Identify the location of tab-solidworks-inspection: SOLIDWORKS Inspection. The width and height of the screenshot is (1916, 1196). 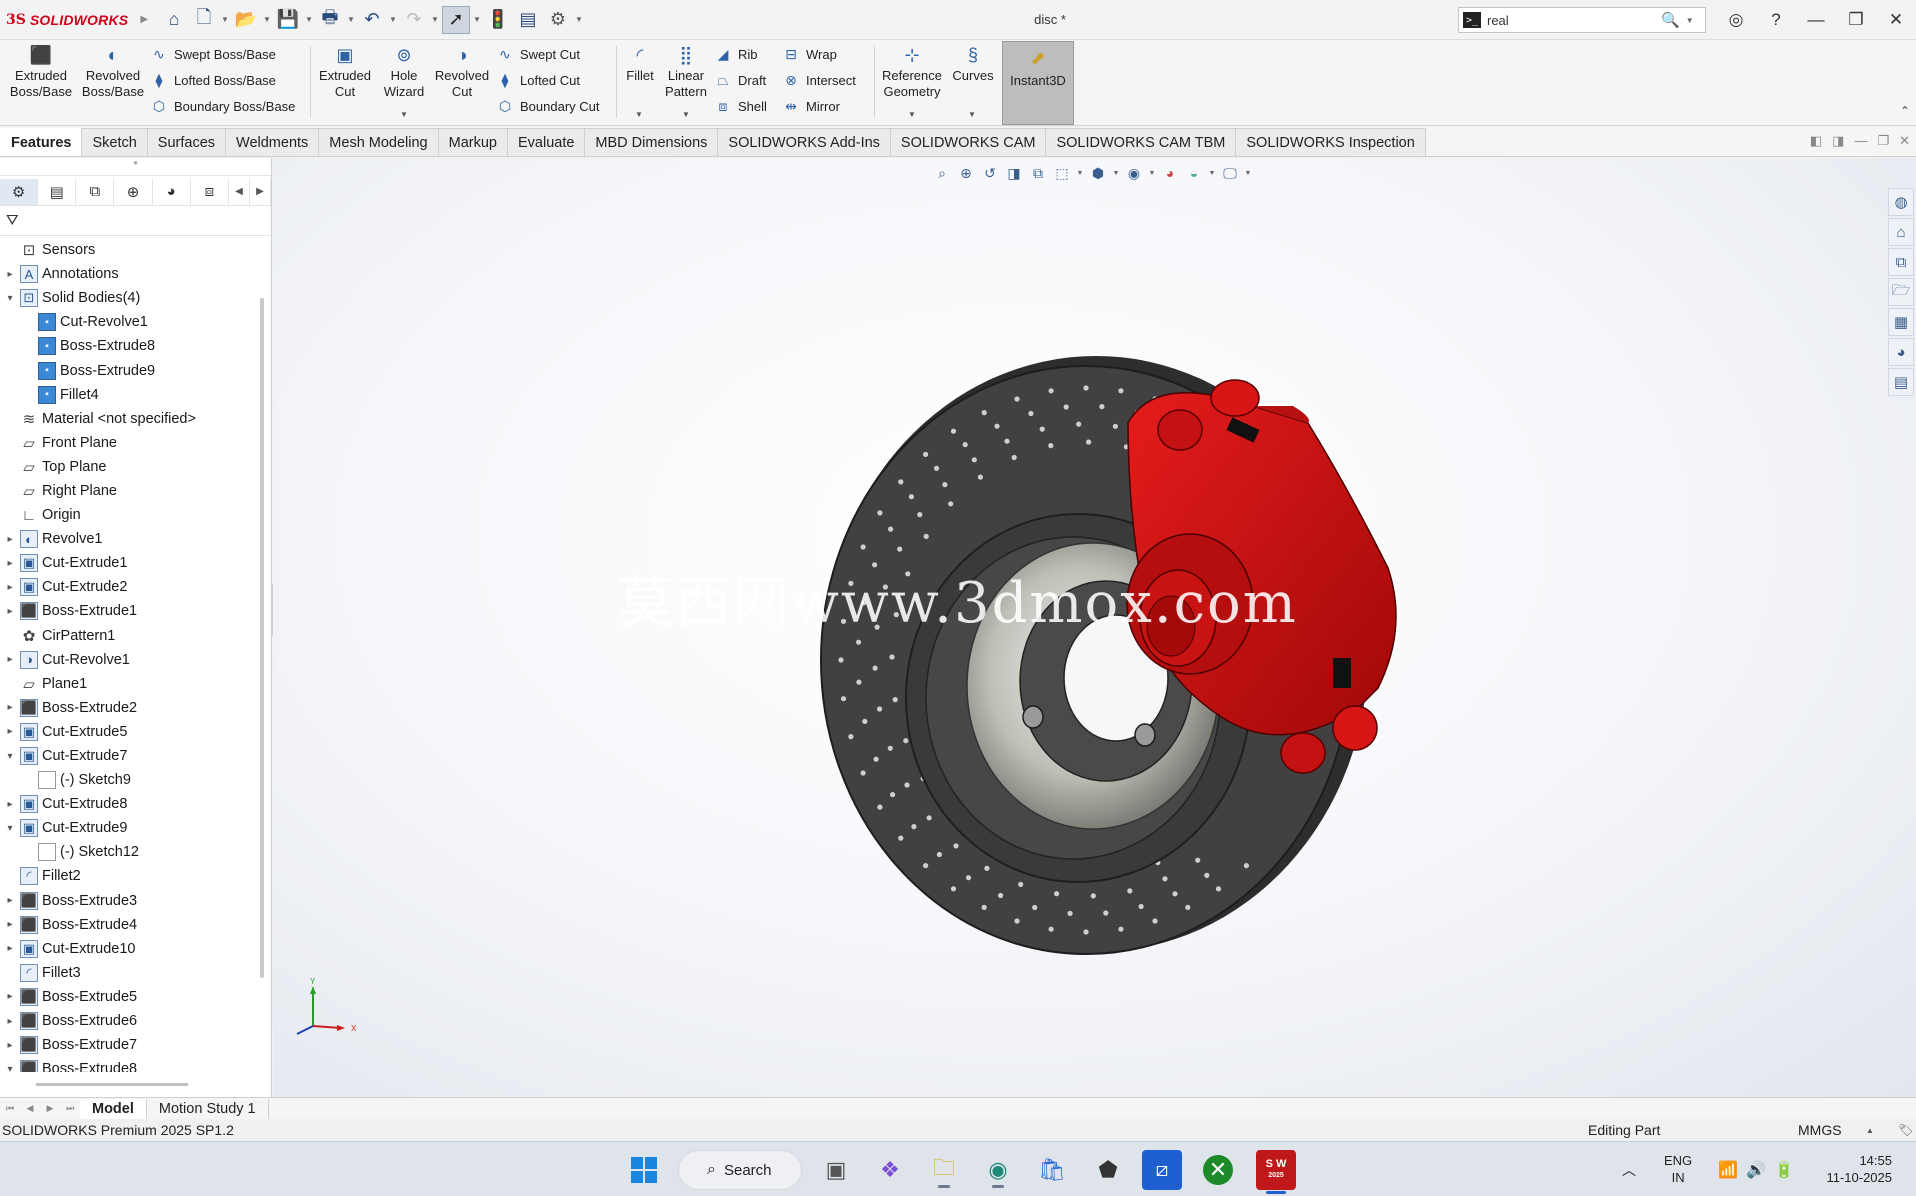
(1330, 142).